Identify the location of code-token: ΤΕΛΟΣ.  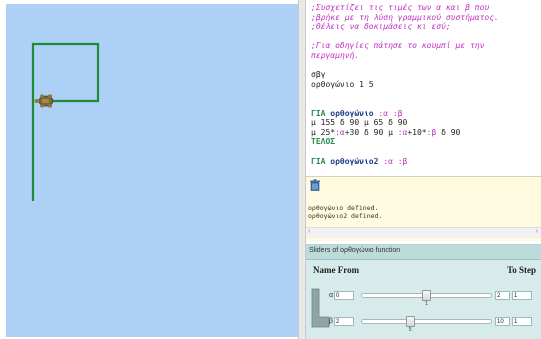
(323, 142).